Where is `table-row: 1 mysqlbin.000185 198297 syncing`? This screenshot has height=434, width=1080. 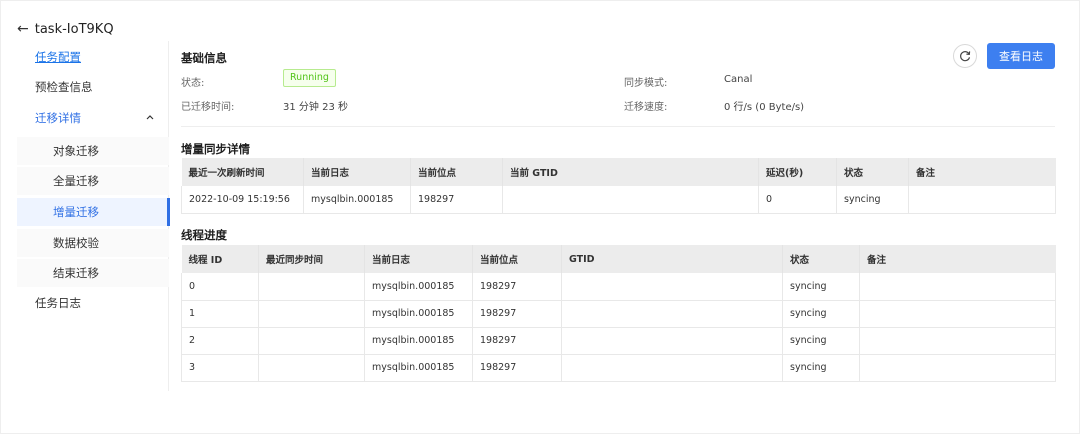 table-row: 1 mysqlbin.000185 198297 syncing is located at coordinates (618, 314).